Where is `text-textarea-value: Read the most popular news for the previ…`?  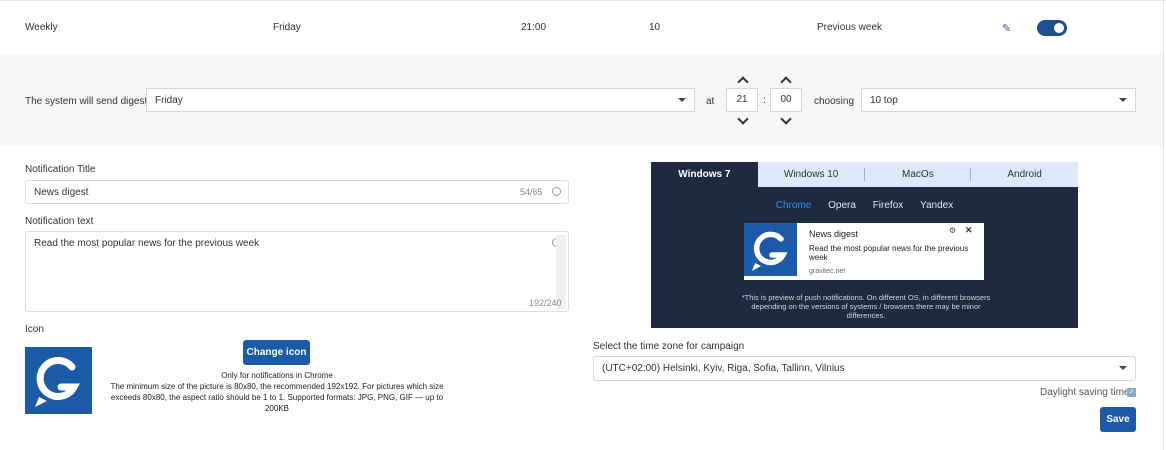 text-textarea-value: Read the most popular news for the previ… is located at coordinates (147, 243).